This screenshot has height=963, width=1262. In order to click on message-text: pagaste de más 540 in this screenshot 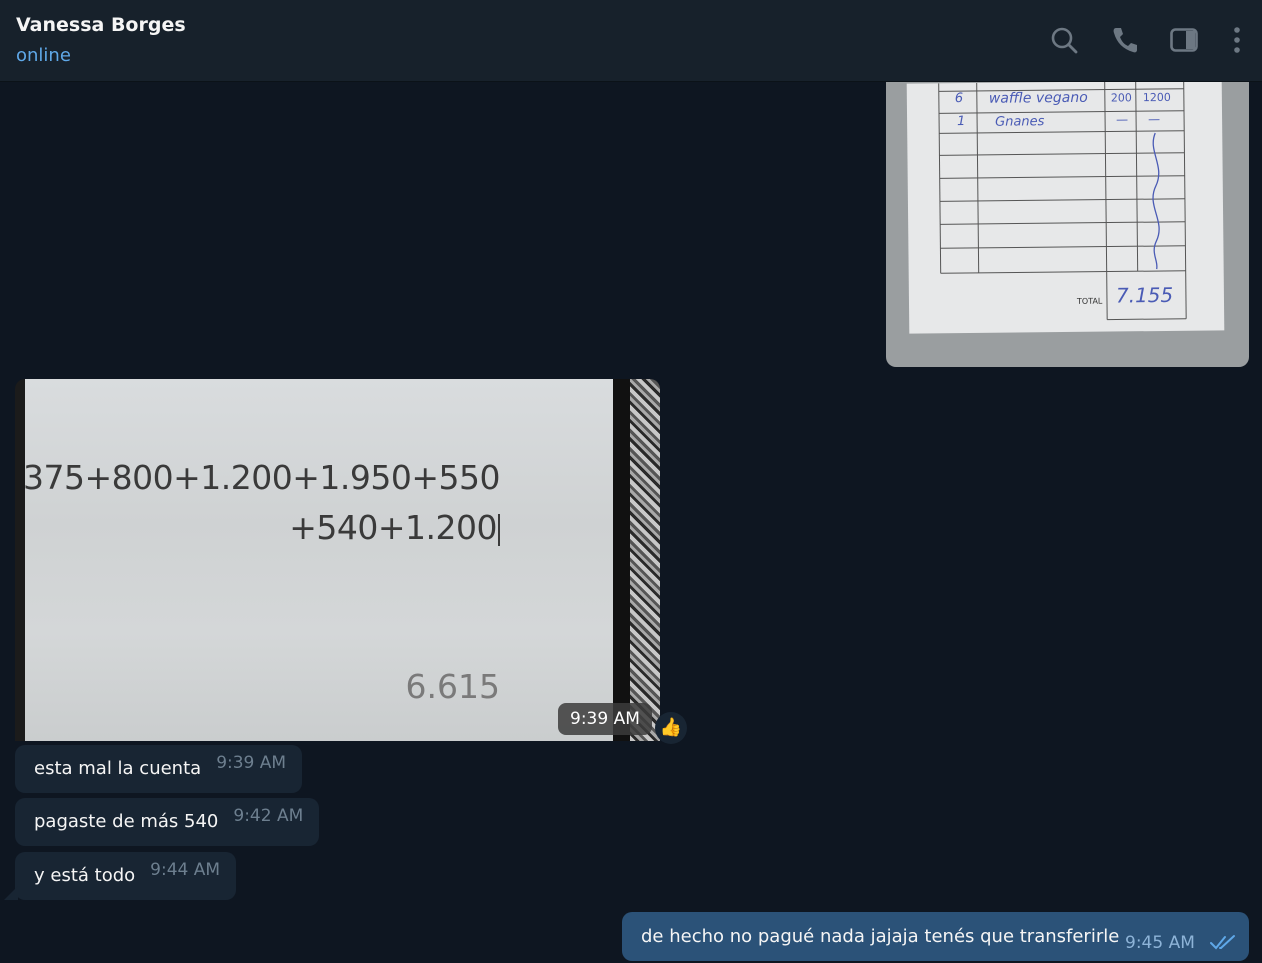, I will do `click(126, 821)`.